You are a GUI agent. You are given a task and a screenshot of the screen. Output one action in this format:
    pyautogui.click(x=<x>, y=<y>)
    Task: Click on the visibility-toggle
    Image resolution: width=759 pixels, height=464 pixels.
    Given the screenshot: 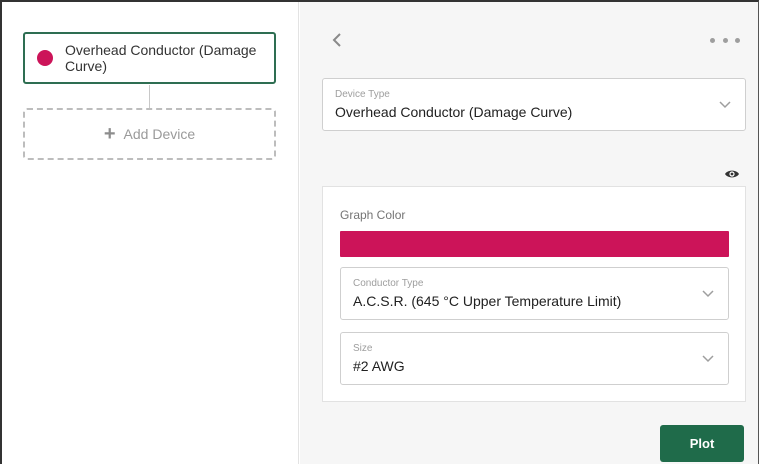 What is the action you would take?
    pyautogui.click(x=732, y=173)
    